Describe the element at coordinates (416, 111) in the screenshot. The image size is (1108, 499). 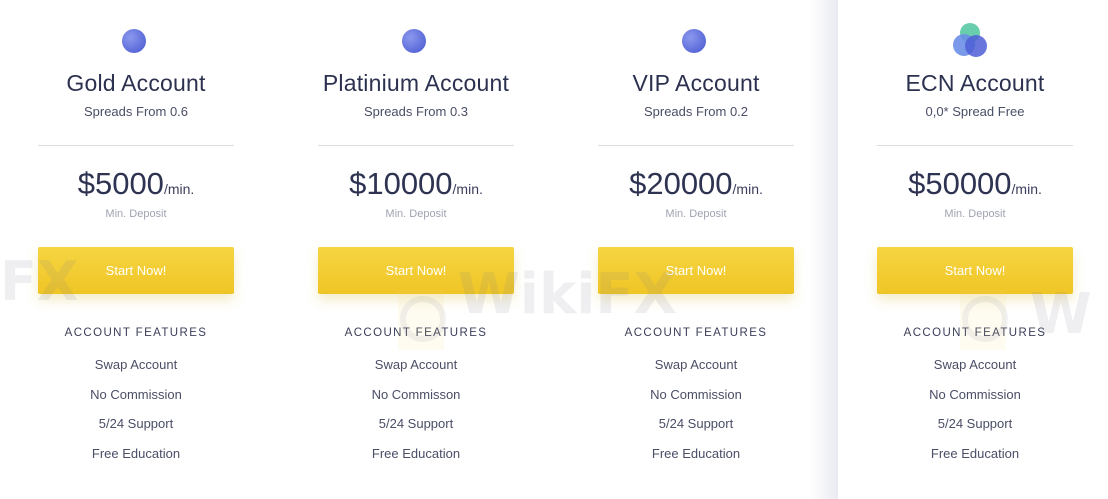
I see `plan-spread: Spreads From 0.3` at that location.